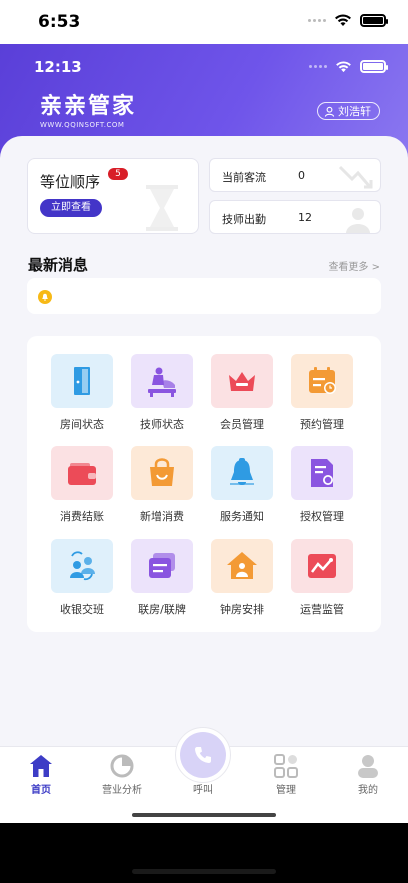 Image resolution: width=408 pixels, height=883 pixels. I want to click on phone-icon, so click(203, 755).